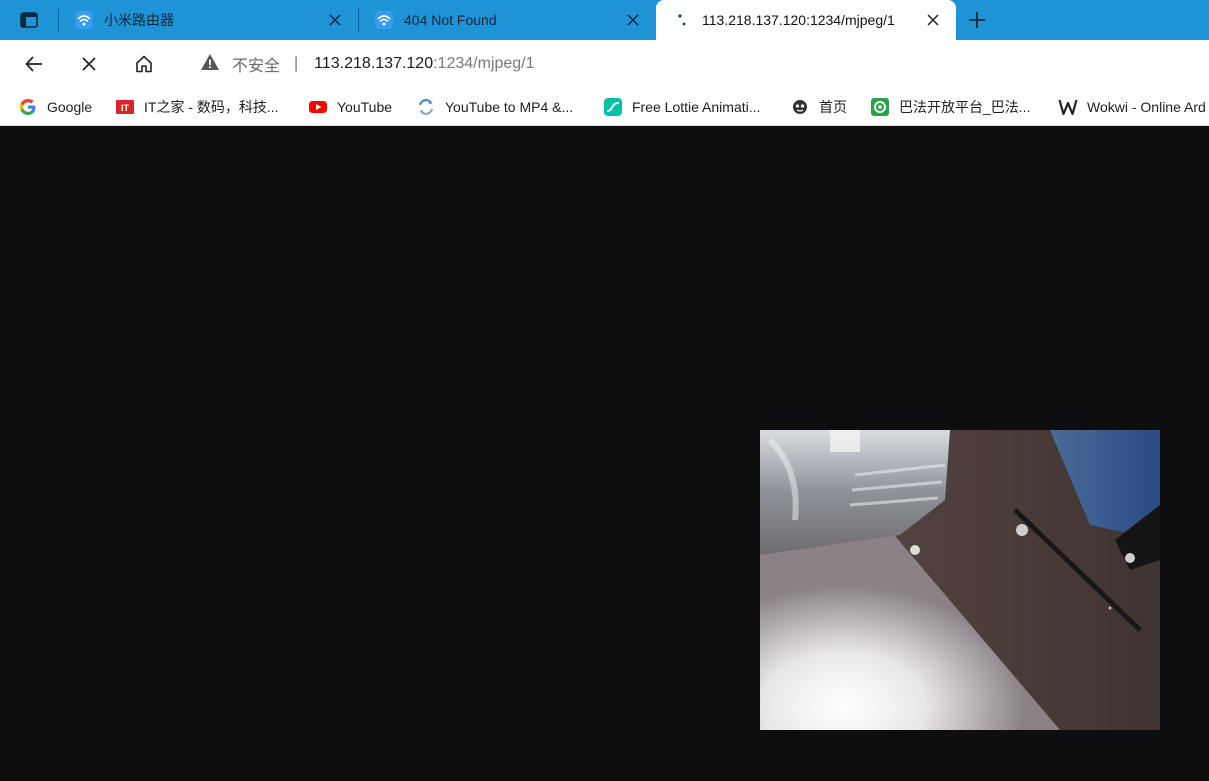  I want to click on tab-actions-icon, so click(29, 20).